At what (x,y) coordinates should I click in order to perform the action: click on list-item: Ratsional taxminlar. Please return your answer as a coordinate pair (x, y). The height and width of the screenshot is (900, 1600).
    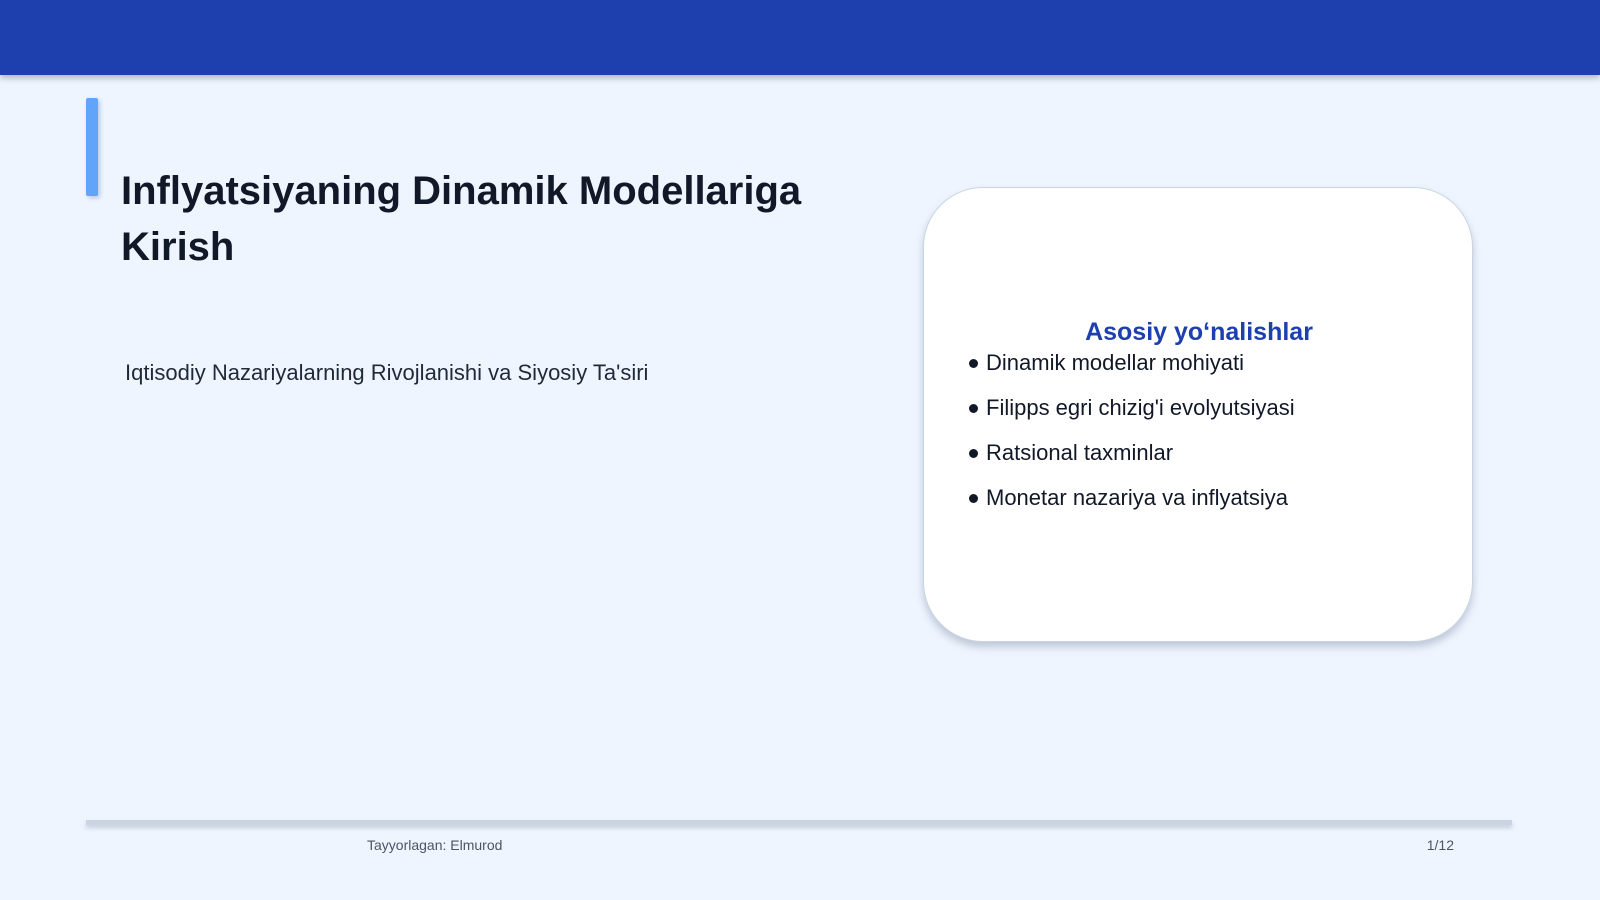
    Looking at the image, I should click on (1209, 453).